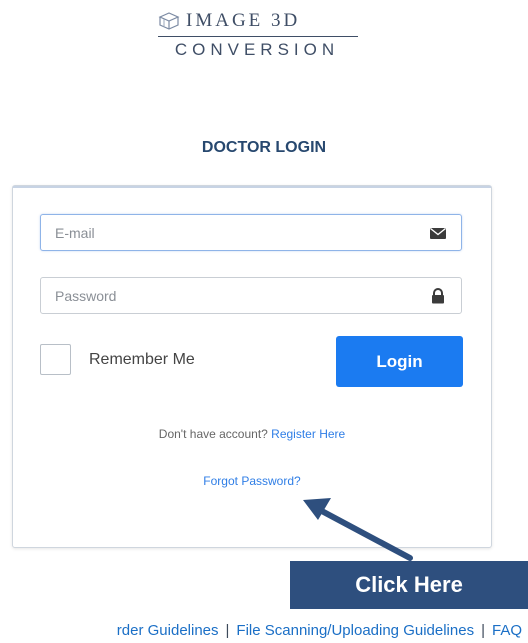 The width and height of the screenshot is (528, 643). I want to click on footer-link-file-scanning: File Scanning/Uploading Guidelines, so click(355, 630).